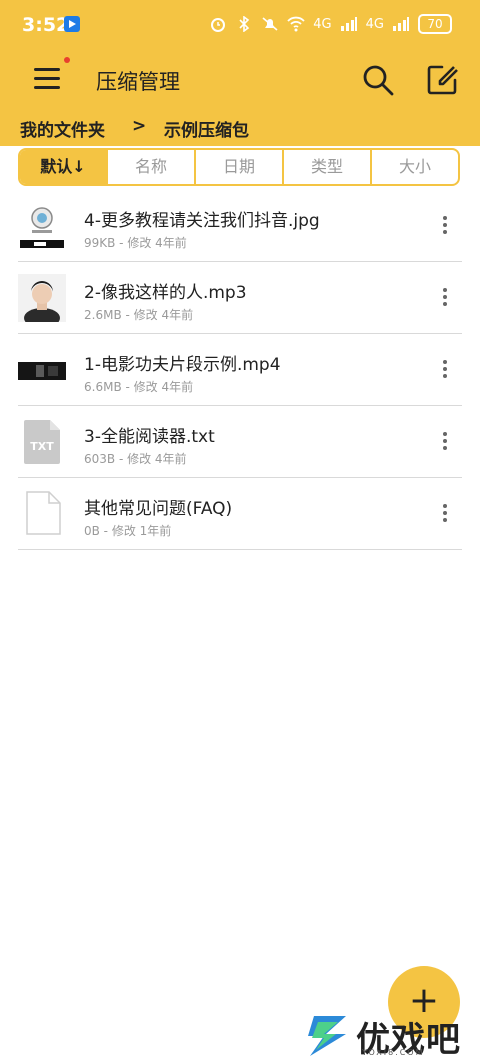  Describe the element at coordinates (158, 509) in the screenshot. I see `file-name: 其他常见问题(FAQ)` at that location.